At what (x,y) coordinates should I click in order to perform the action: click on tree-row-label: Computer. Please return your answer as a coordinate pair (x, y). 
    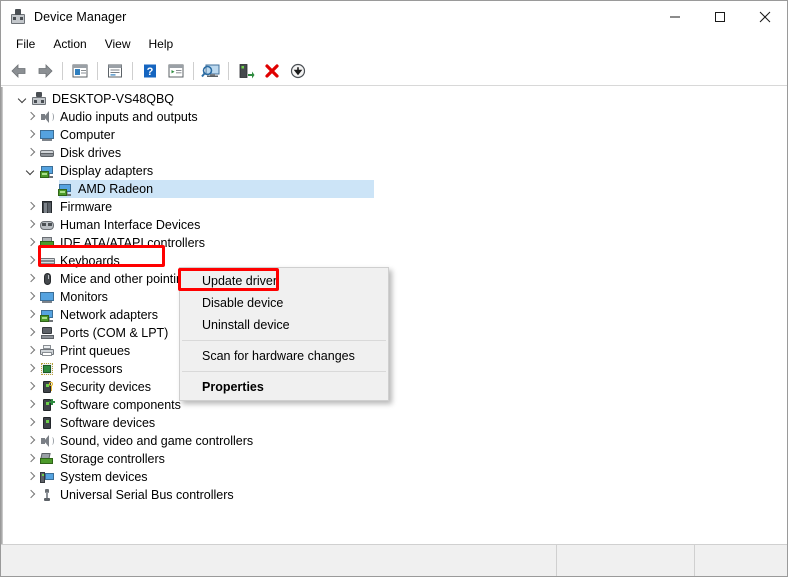
    Looking at the image, I should click on (87, 135).